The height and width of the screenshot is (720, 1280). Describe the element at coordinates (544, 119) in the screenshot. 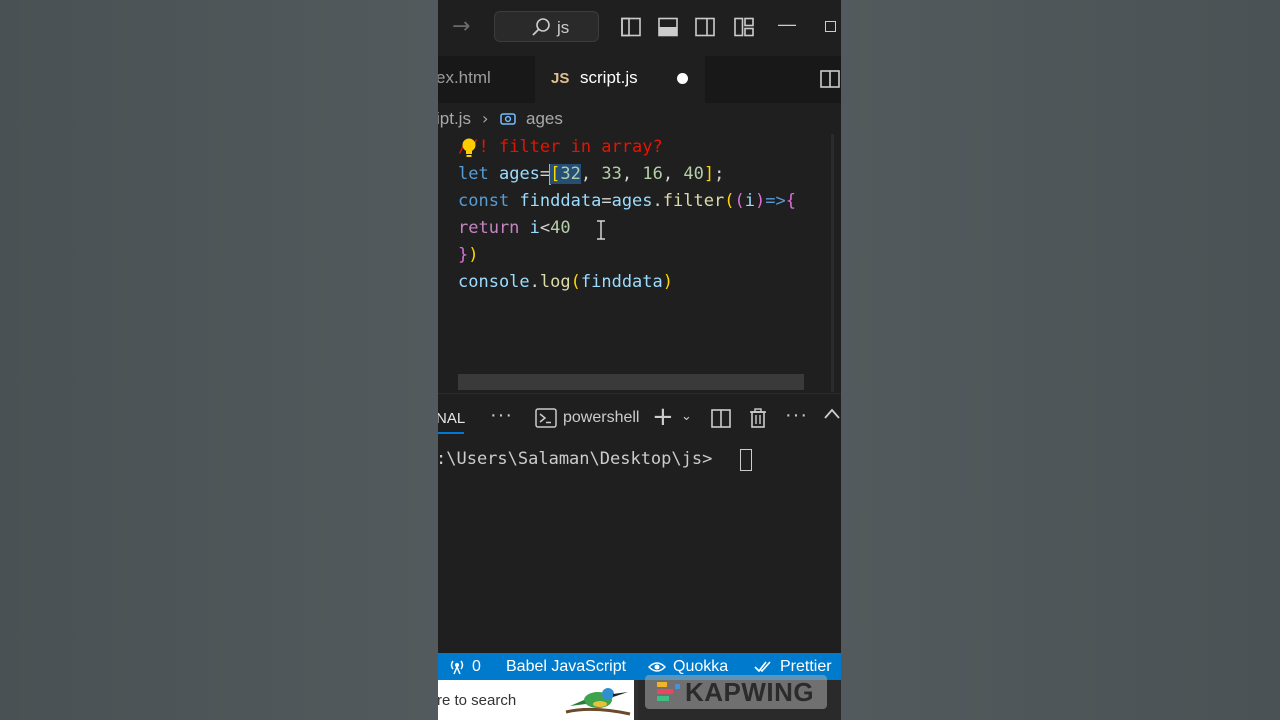

I see `breadcrumb-symbol: ages` at that location.